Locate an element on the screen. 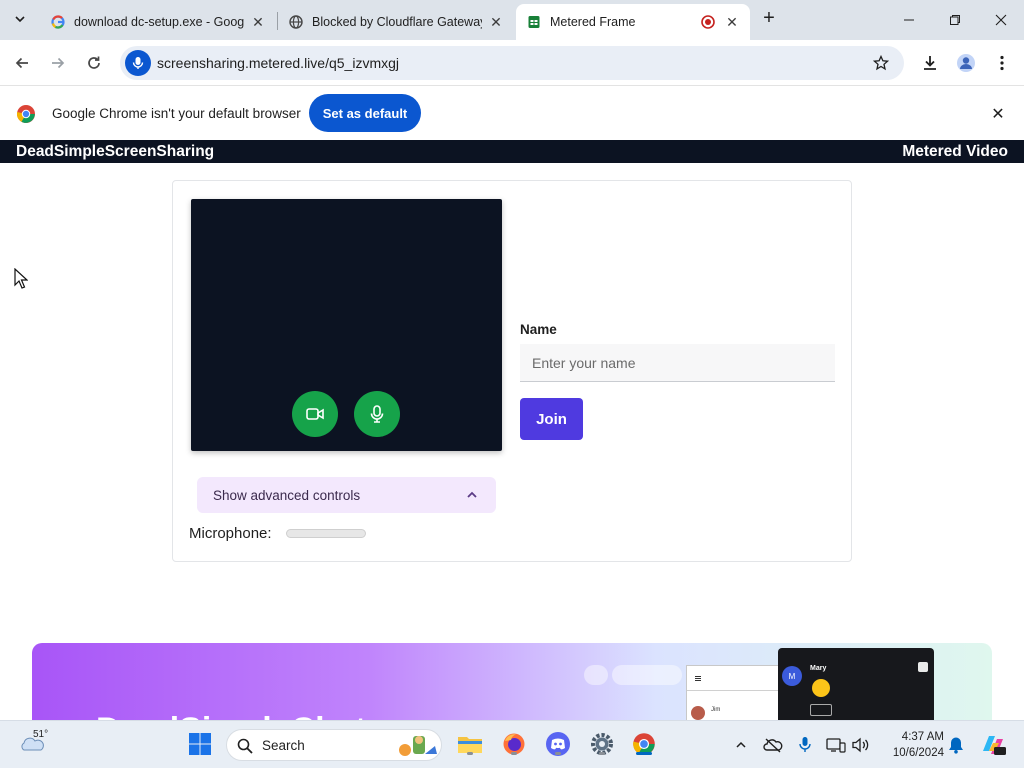 This screenshot has height=768, width=1024. search-highlight-illustration-icon is located at coordinates (418, 746).